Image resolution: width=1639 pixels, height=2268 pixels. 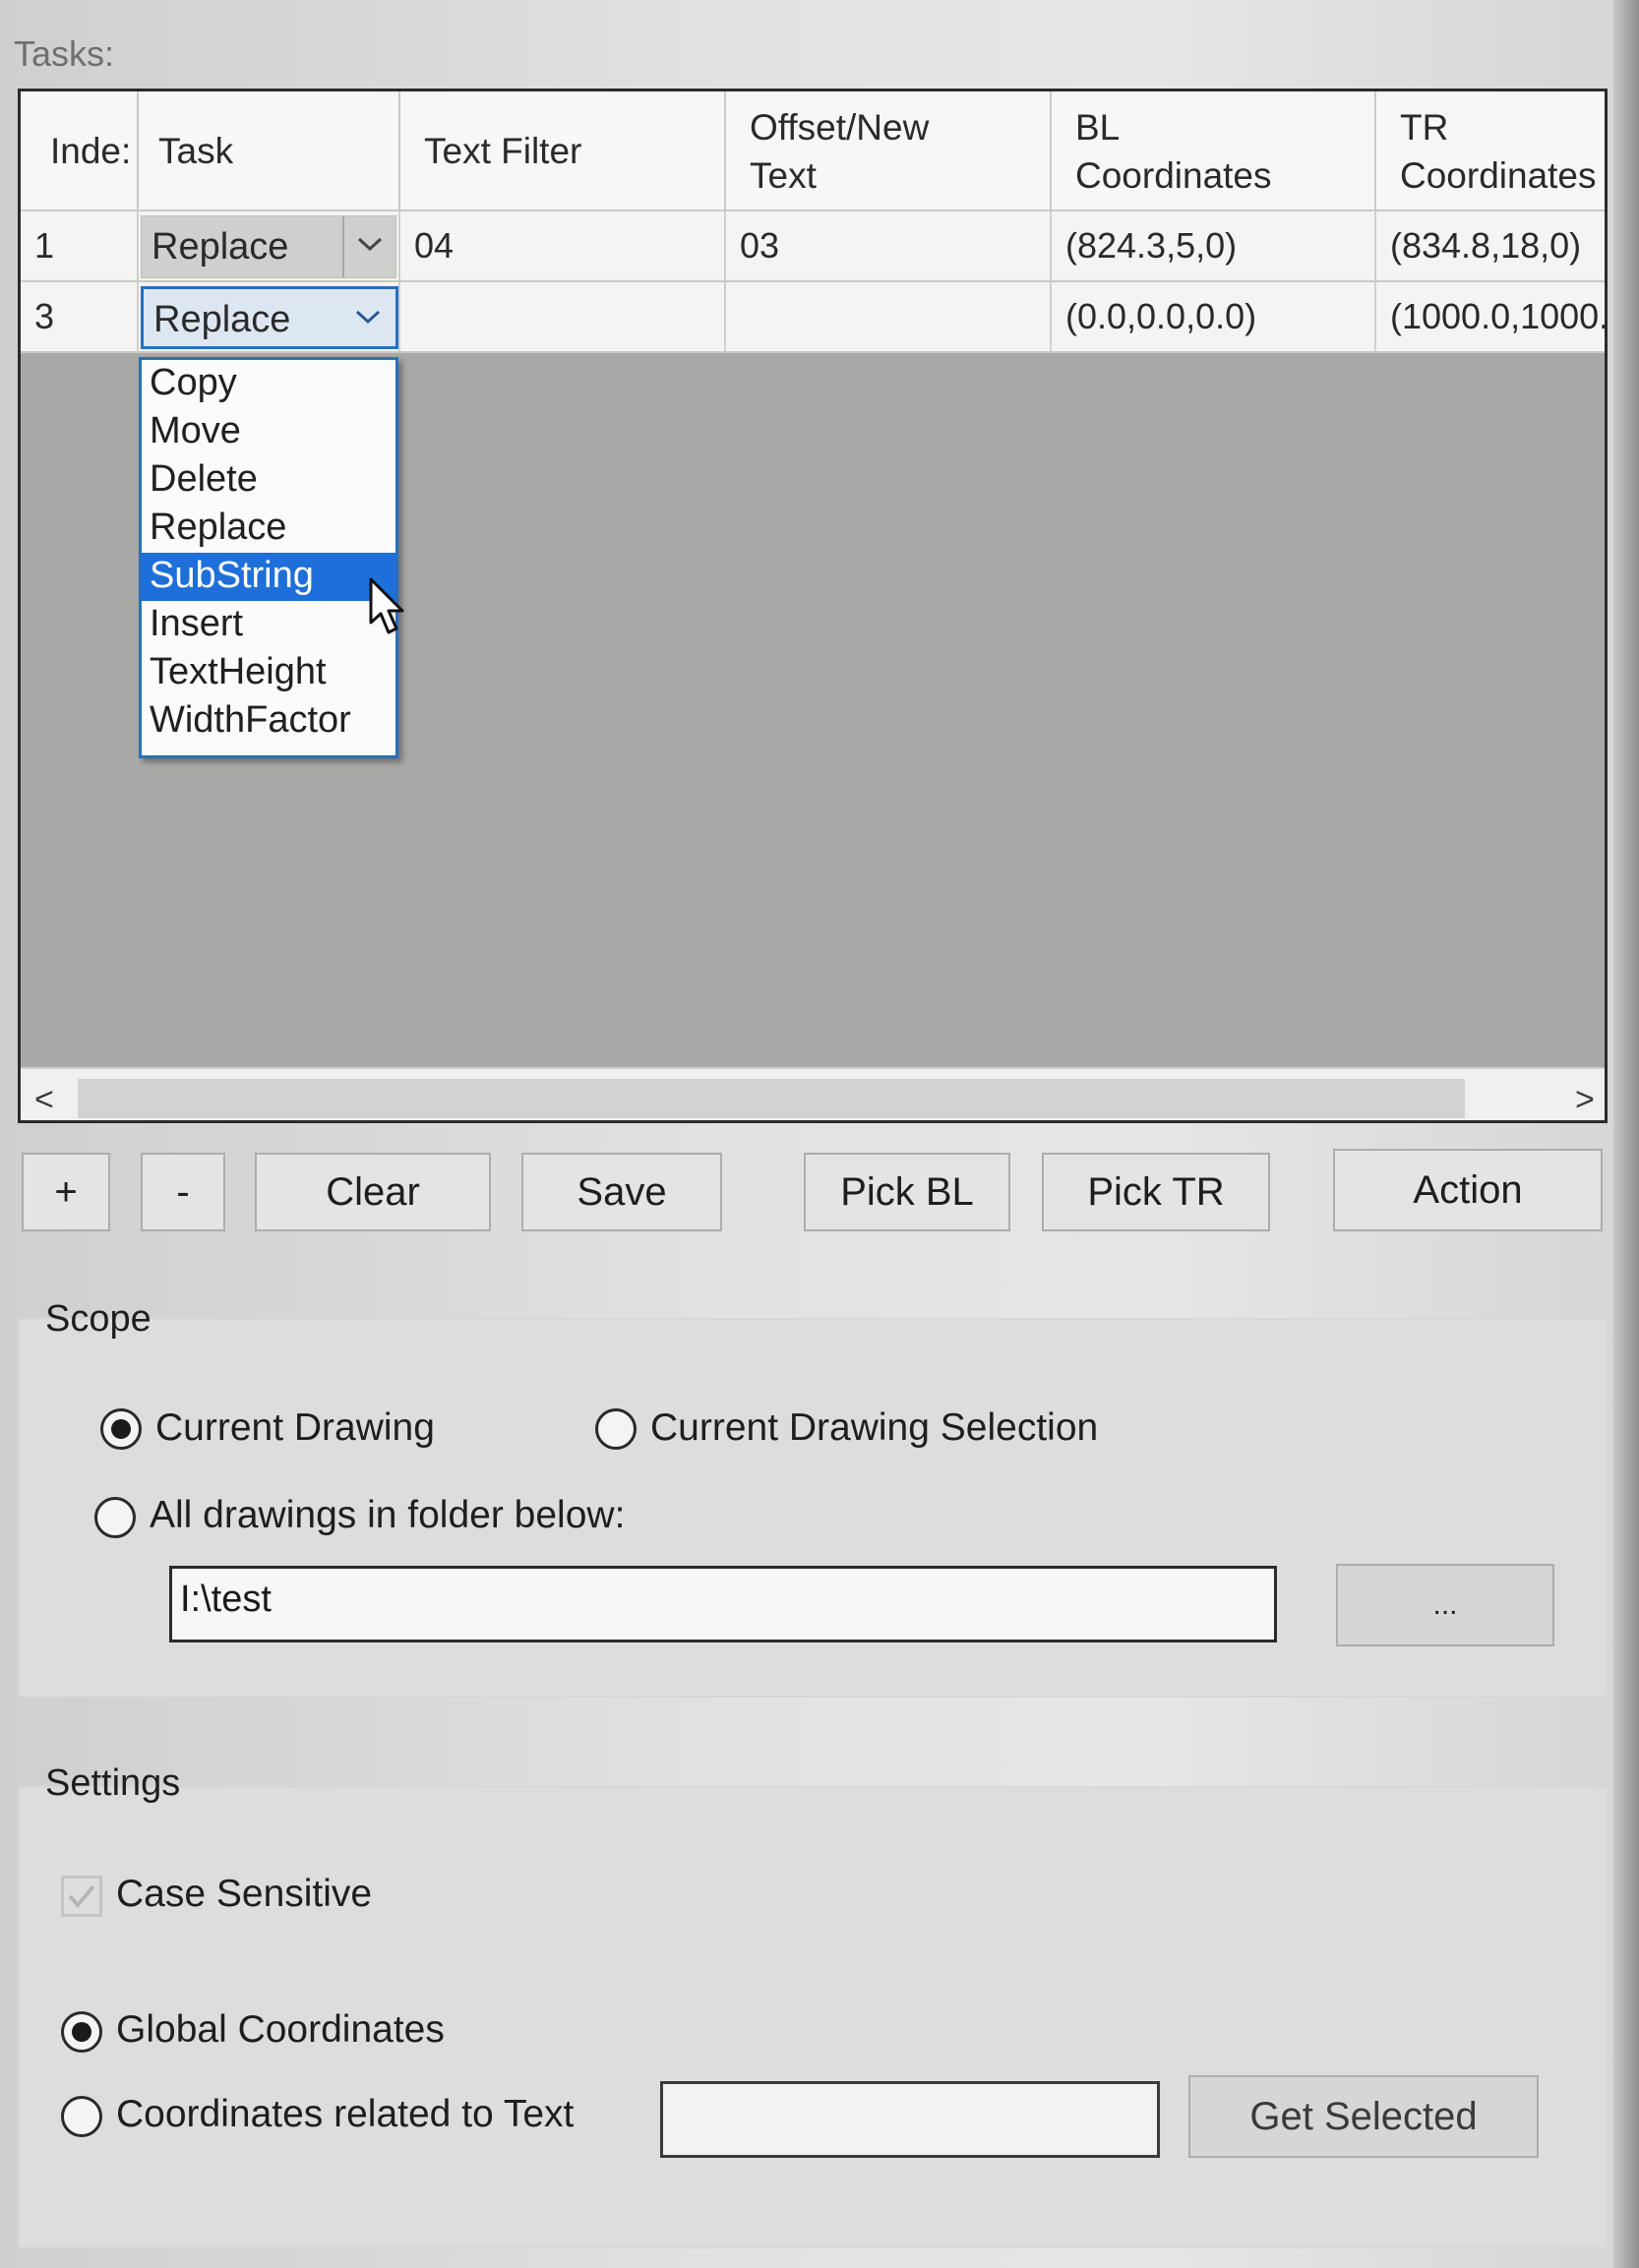 I want to click on save-button: Save, so click(x=621, y=1192).